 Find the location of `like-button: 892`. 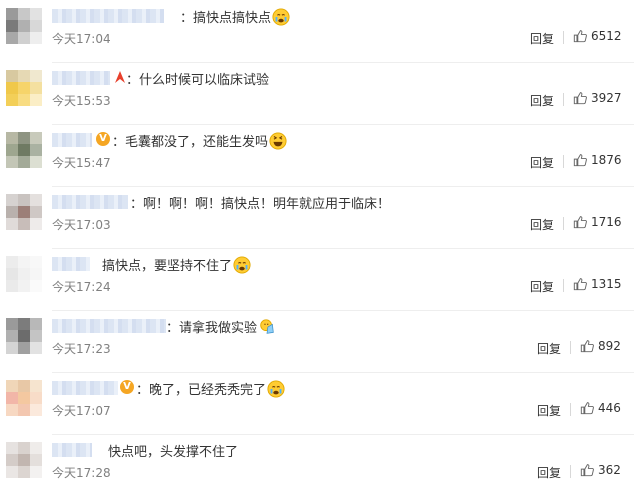

like-button: 892 is located at coordinates (600, 346).